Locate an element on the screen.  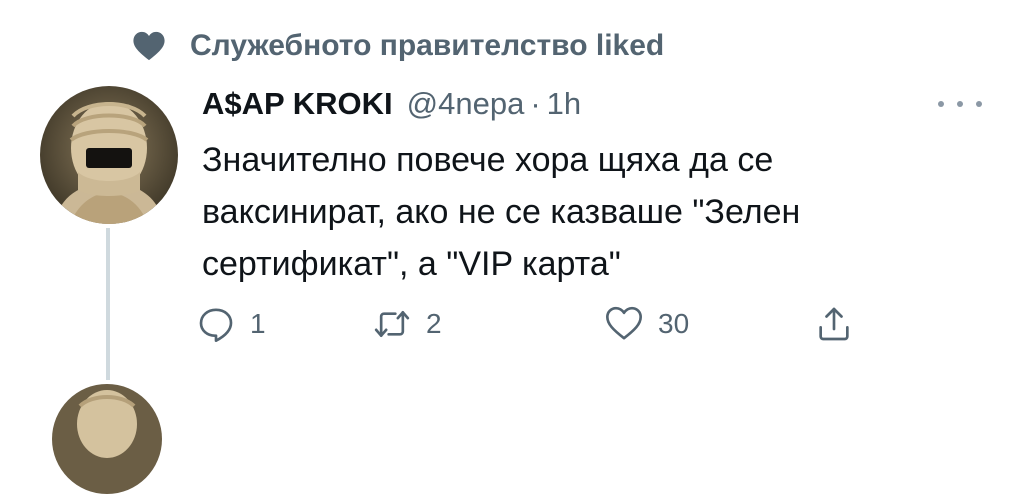
reply-count: 1 is located at coordinates (258, 323).